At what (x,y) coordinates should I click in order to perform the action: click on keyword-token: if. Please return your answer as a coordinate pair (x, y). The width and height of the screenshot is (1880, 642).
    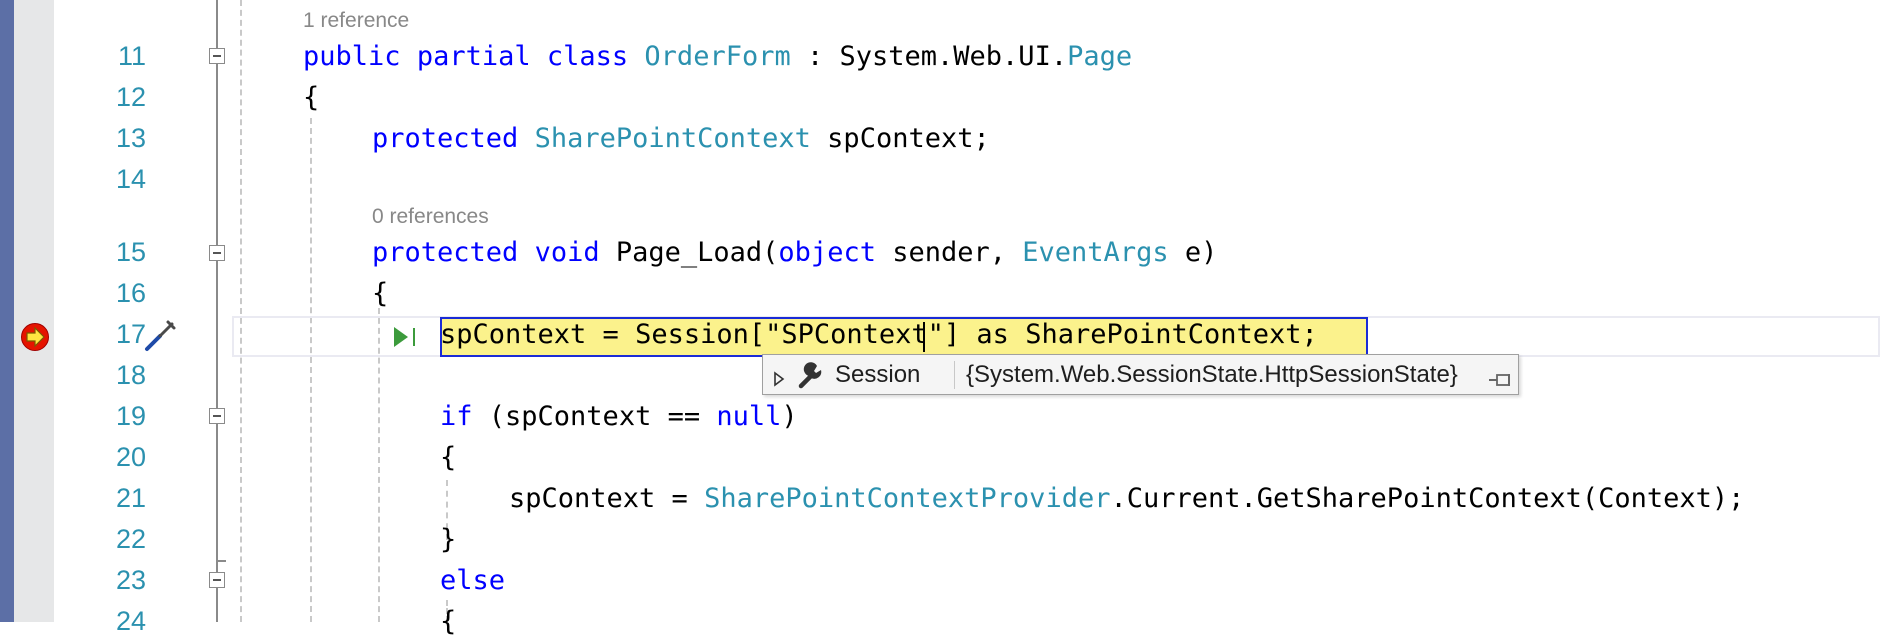
    Looking at the image, I should click on (456, 416).